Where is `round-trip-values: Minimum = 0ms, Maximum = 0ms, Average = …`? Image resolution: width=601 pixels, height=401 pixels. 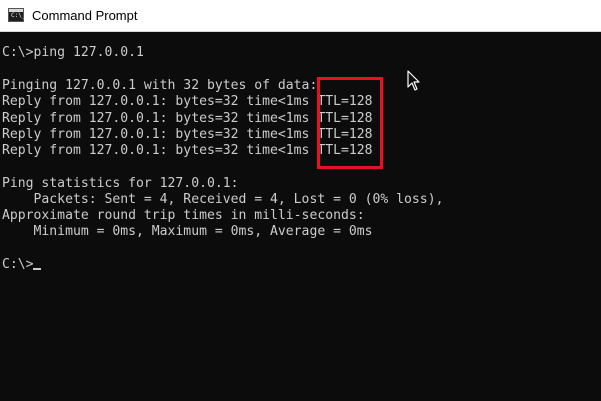
round-trip-values: Minimum = 0ms, Maximum = 0ms, Average = … is located at coordinates (187, 231).